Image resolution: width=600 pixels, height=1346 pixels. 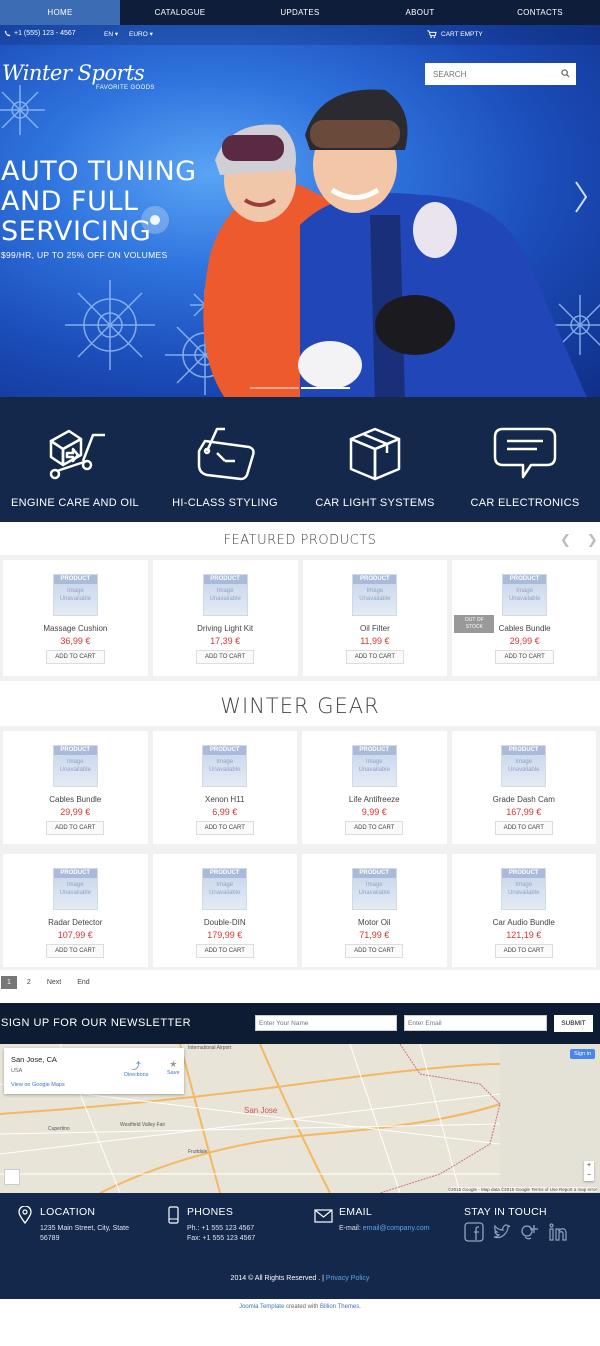 What do you see at coordinates (558, 1232) in the screenshot?
I see `linkedin-icon` at bounding box center [558, 1232].